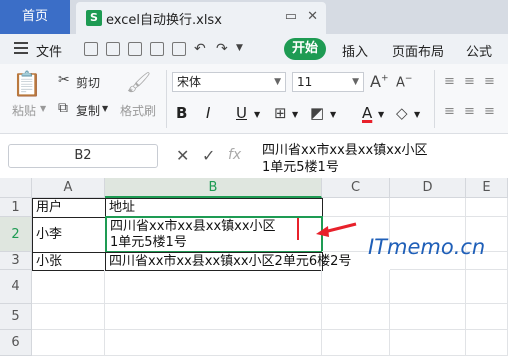  I want to click on tab-insert: 插入, so click(355, 50).